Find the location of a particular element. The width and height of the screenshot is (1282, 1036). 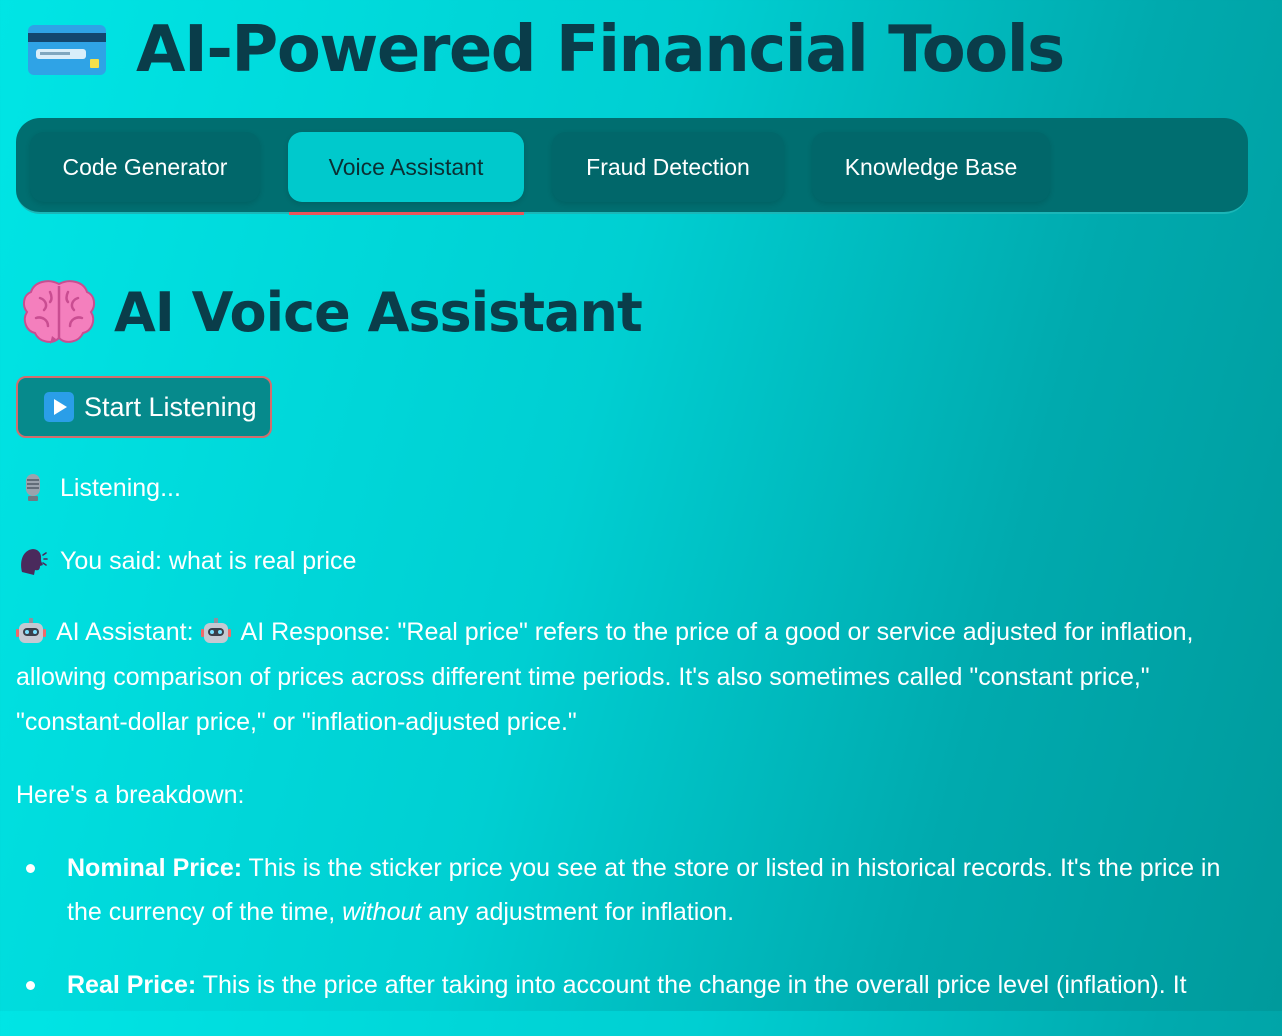

start-listening-button: Start Listening is located at coordinates (144, 407).